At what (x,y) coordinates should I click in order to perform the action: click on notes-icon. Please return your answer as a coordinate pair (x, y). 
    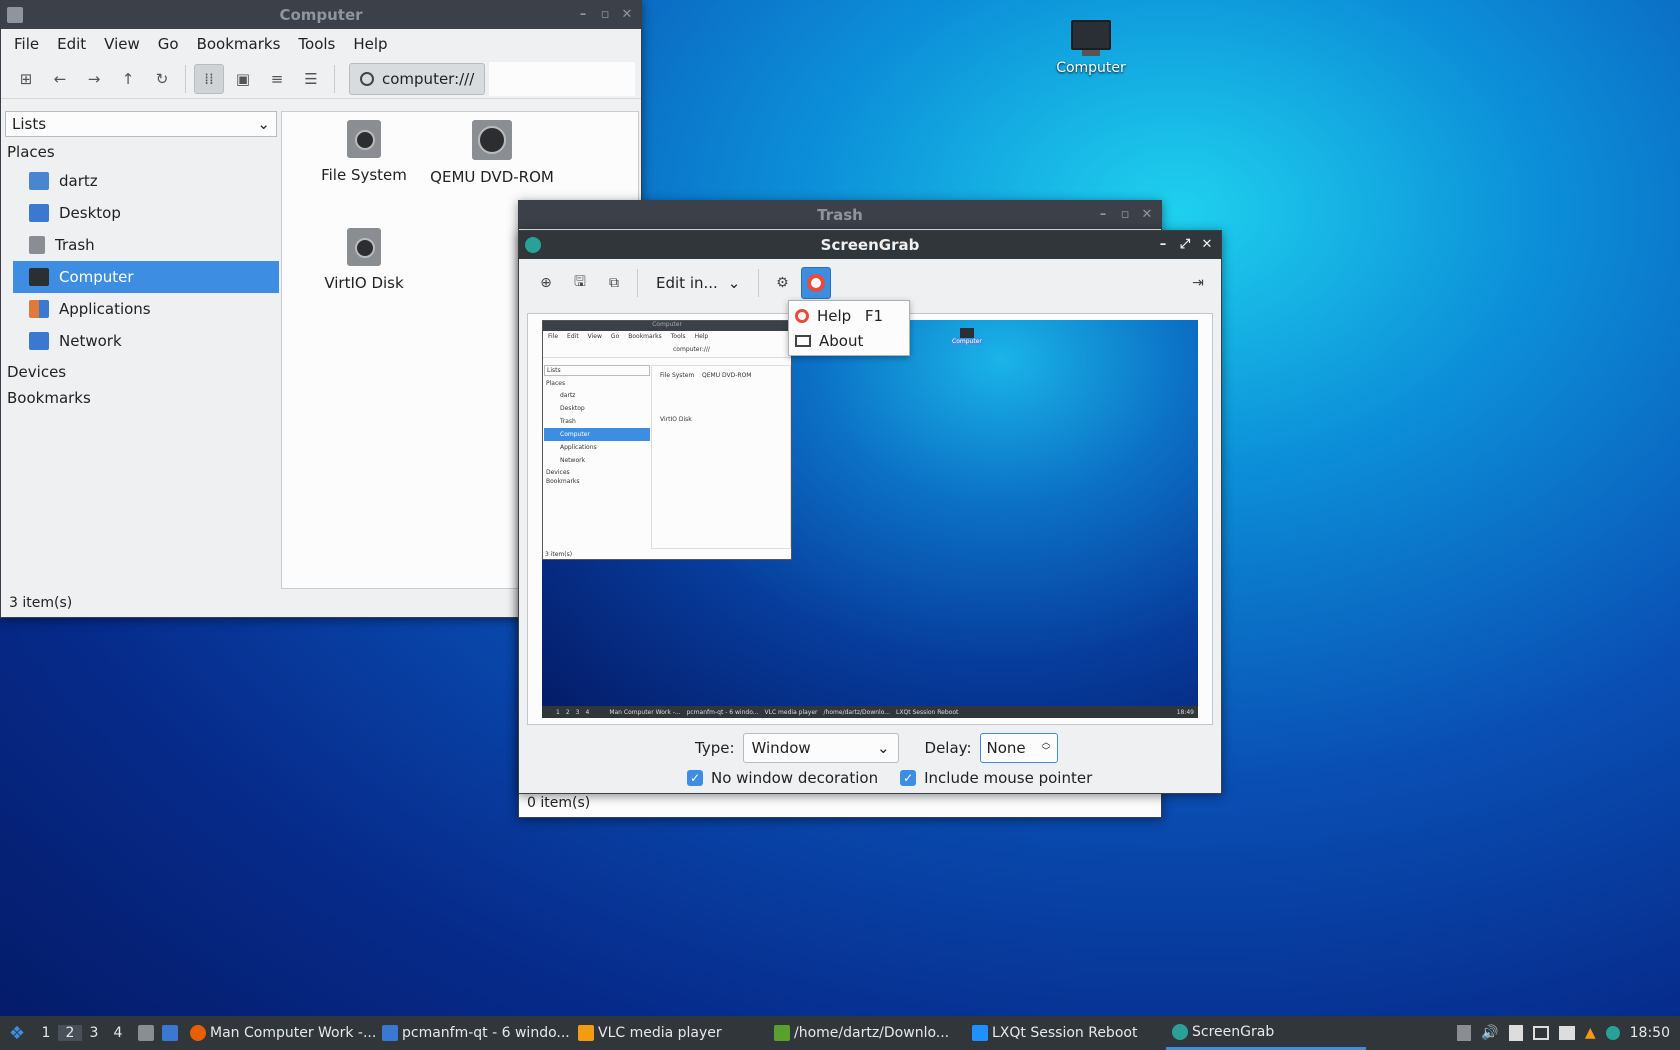
    Looking at the image, I should click on (1515, 1033).